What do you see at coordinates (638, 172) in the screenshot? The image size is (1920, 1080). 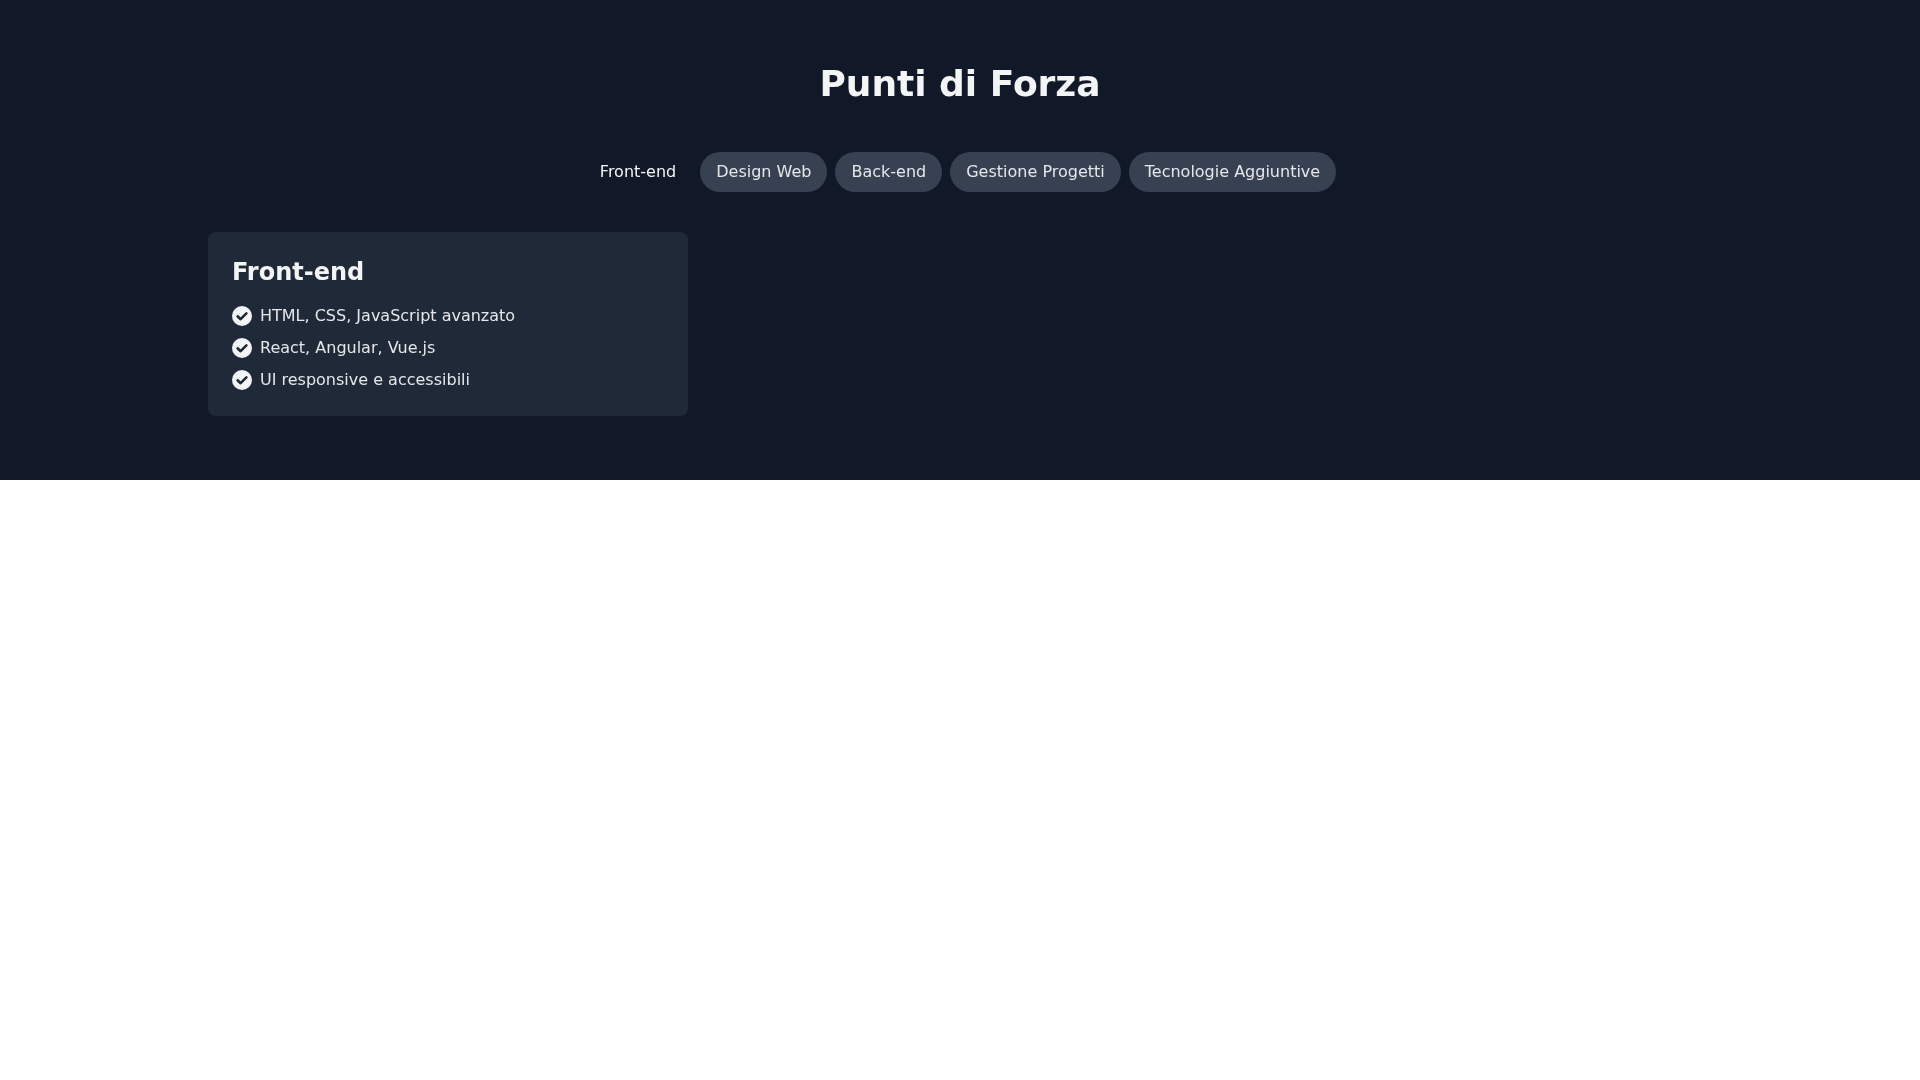 I see `category-tab: Front-end` at bounding box center [638, 172].